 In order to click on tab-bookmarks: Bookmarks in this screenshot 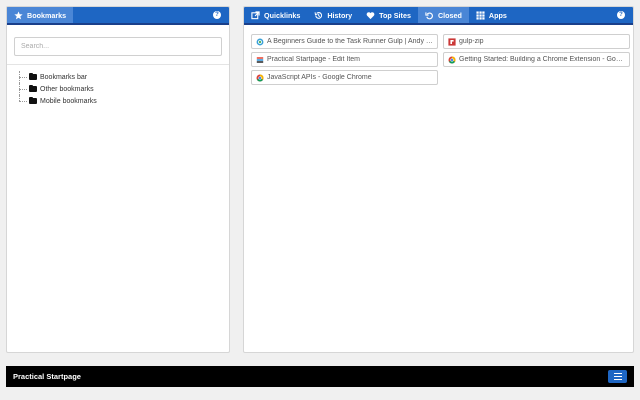, I will do `click(40, 15)`.